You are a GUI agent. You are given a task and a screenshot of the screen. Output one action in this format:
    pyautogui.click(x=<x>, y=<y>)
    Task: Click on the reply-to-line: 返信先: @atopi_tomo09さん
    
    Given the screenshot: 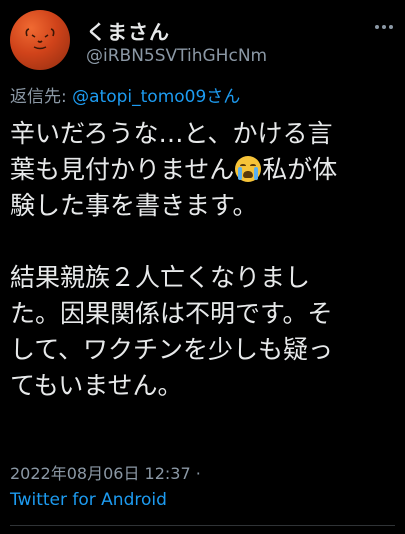 What is the action you would take?
    pyautogui.click(x=125, y=94)
    